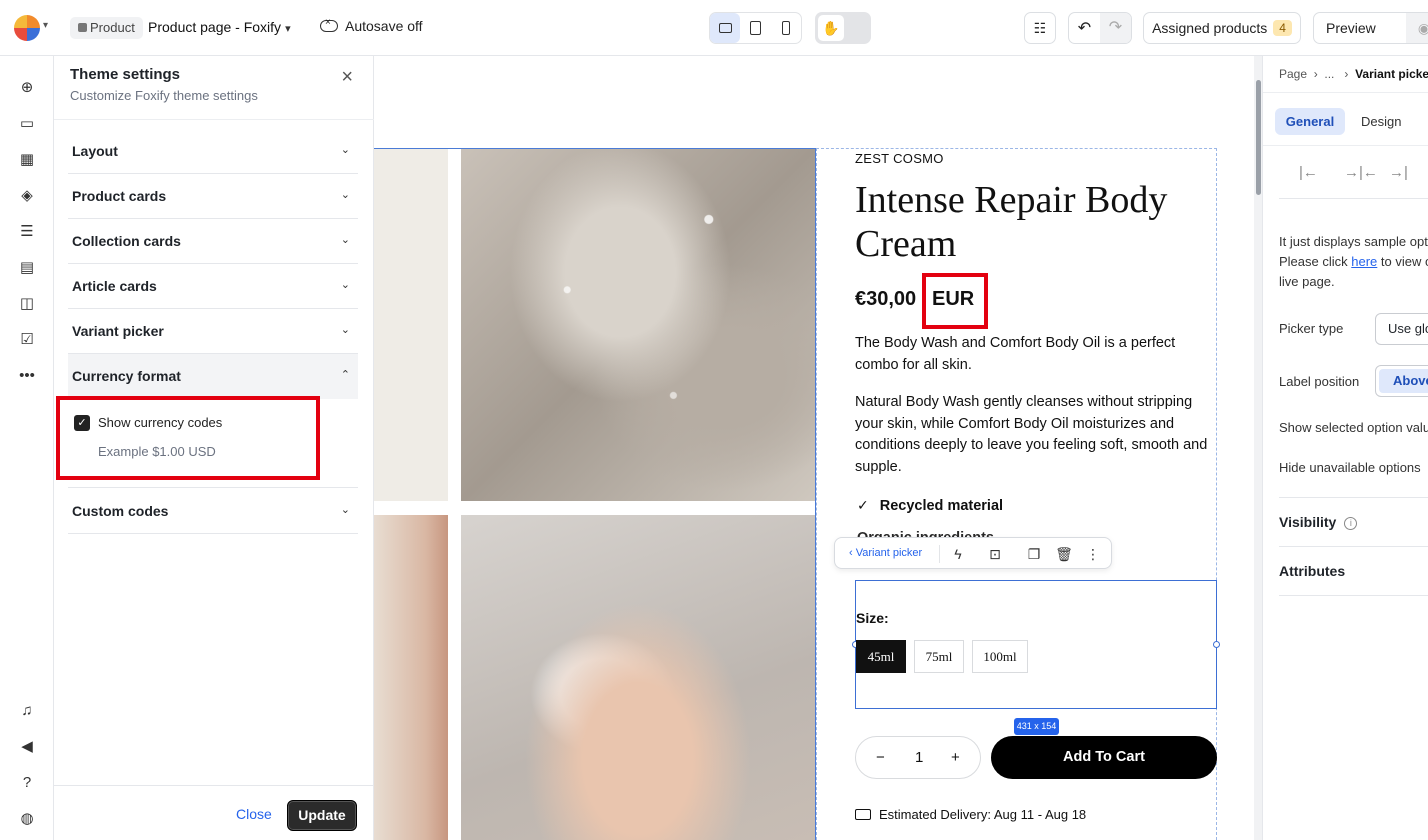 Image resolution: width=1428 pixels, height=840 pixels. I want to click on tab-general: General, so click(1310, 121).